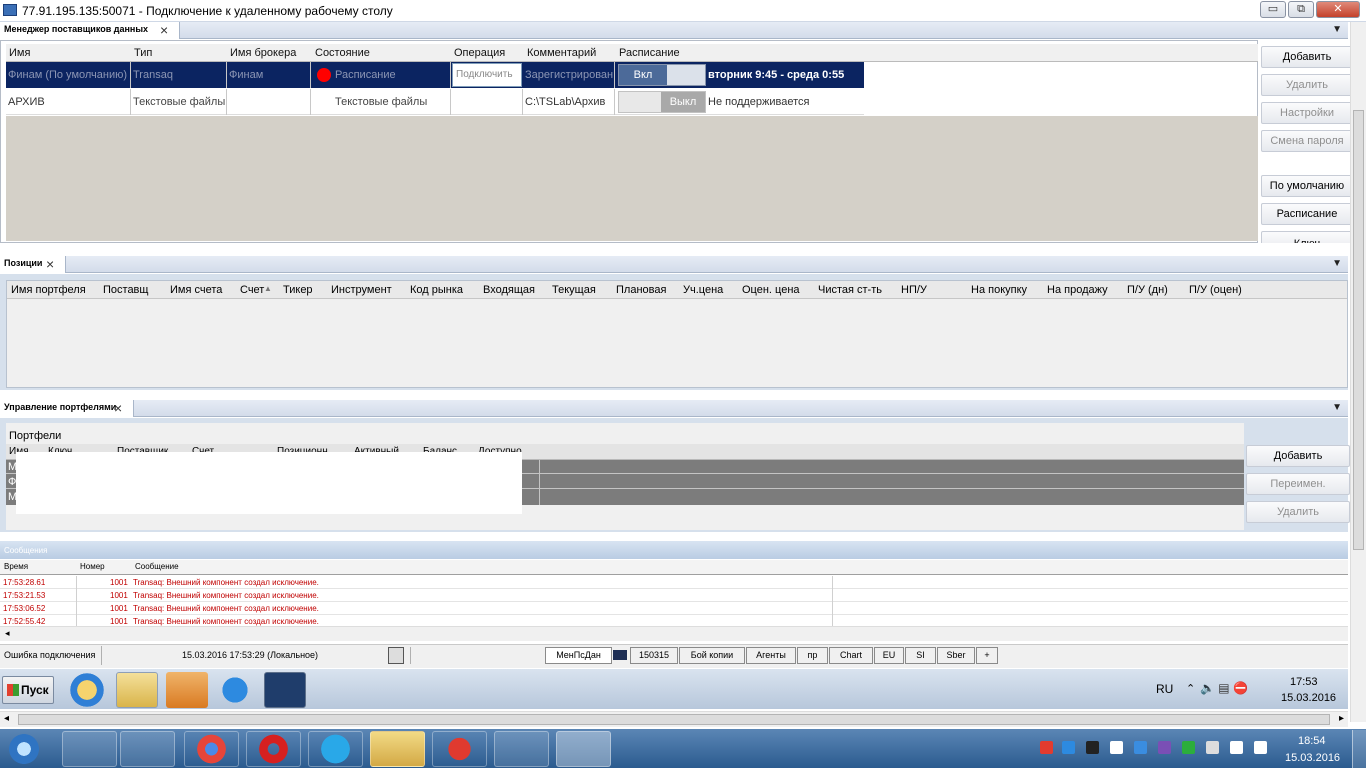 The image size is (1366, 768). Describe the element at coordinates (1359, 749) in the screenshot. I see `show-desktop-button` at that location.